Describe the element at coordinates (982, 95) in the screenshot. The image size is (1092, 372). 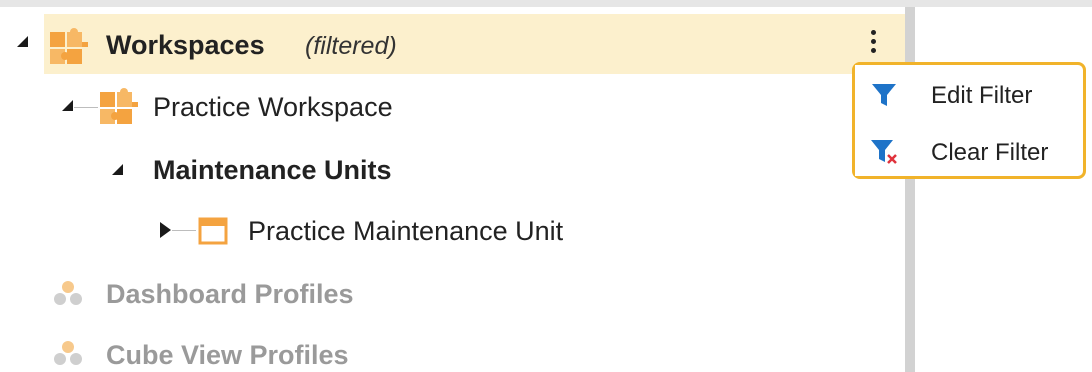
I see `edit-filter-label: Edit Filter` at that location.